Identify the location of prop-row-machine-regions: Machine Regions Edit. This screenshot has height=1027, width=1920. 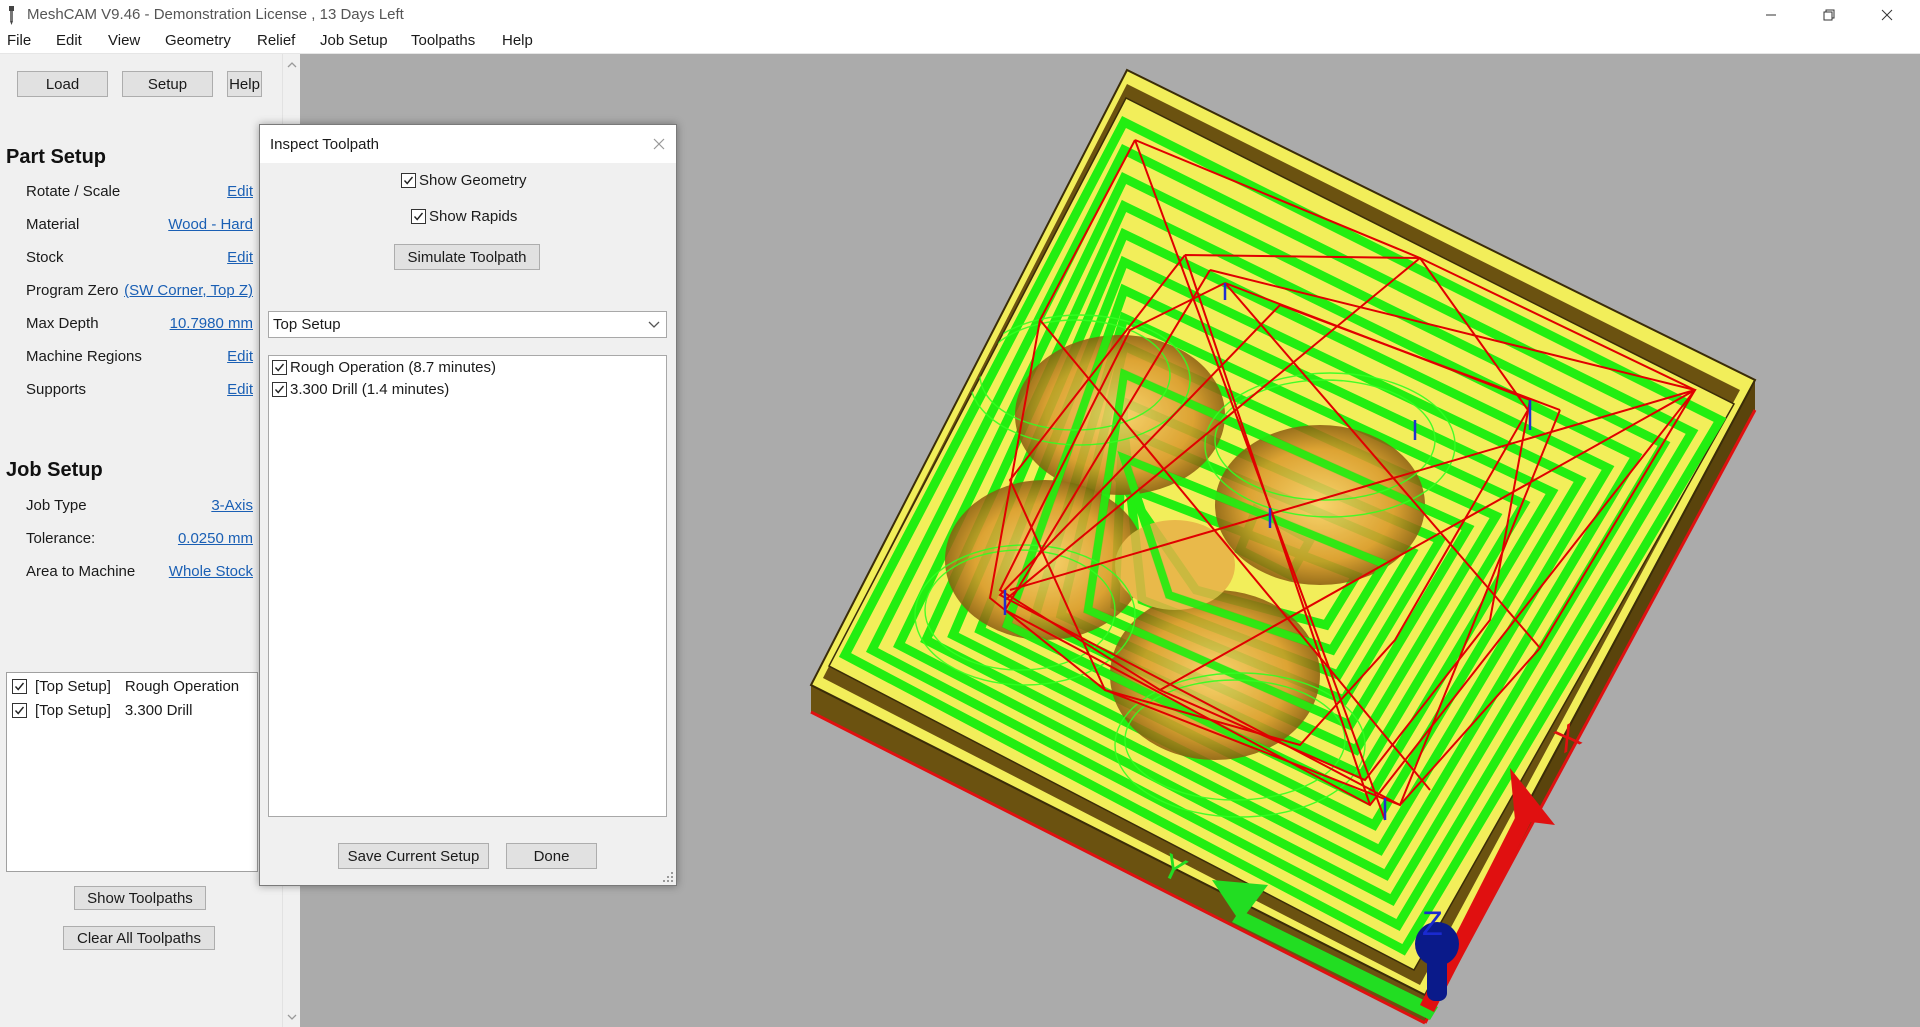
(126, 358).